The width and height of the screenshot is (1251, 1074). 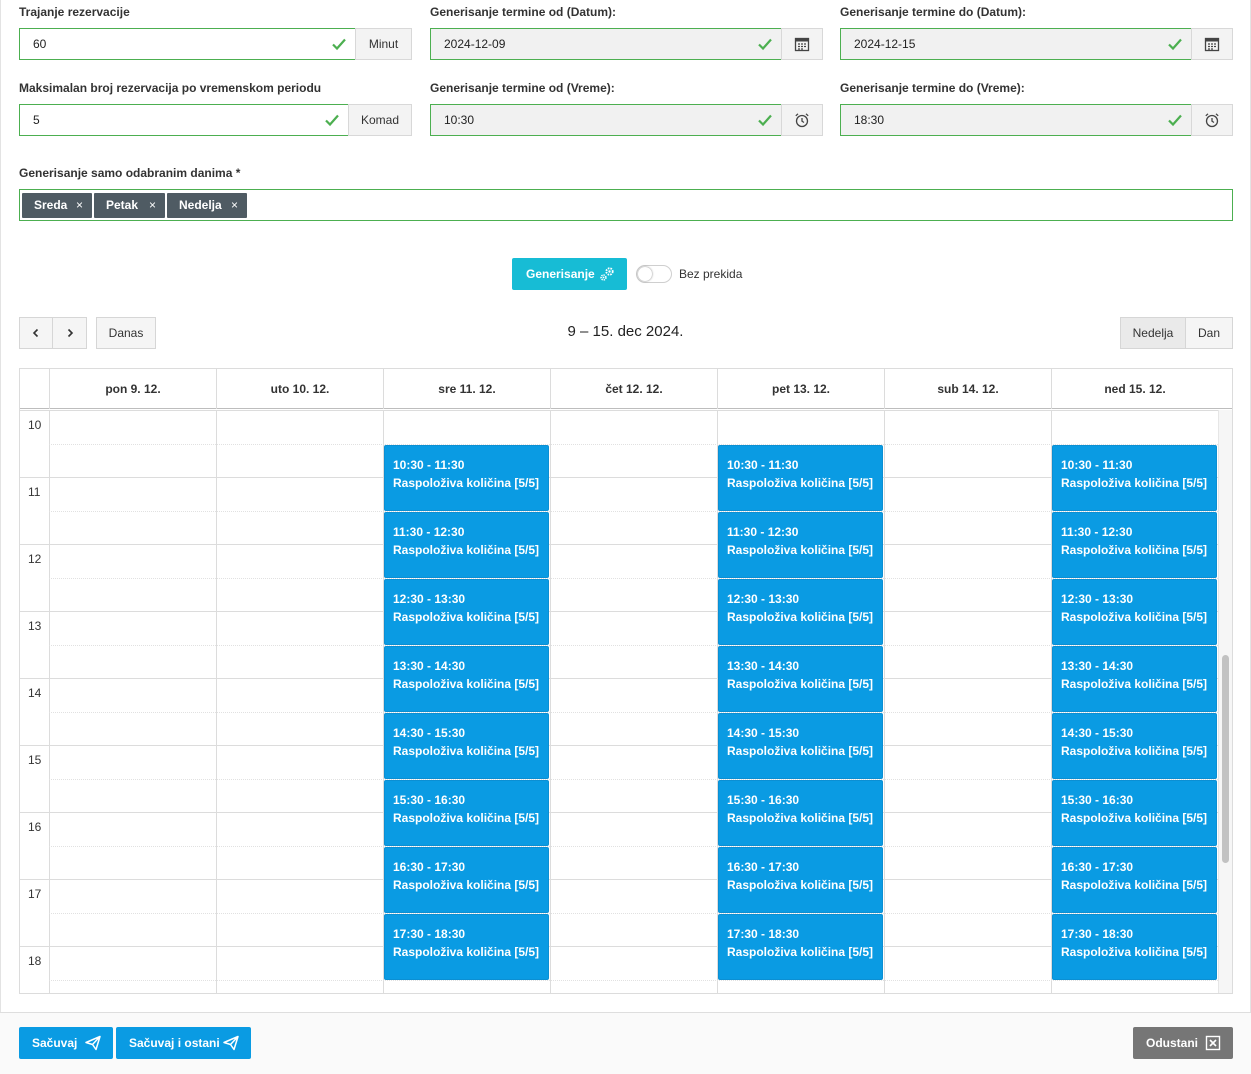 What do you see at coordinates (429, 531) in the screenshot?
I see `slot-time: 11:30 - 12:30` at bounding box center [429, 531].